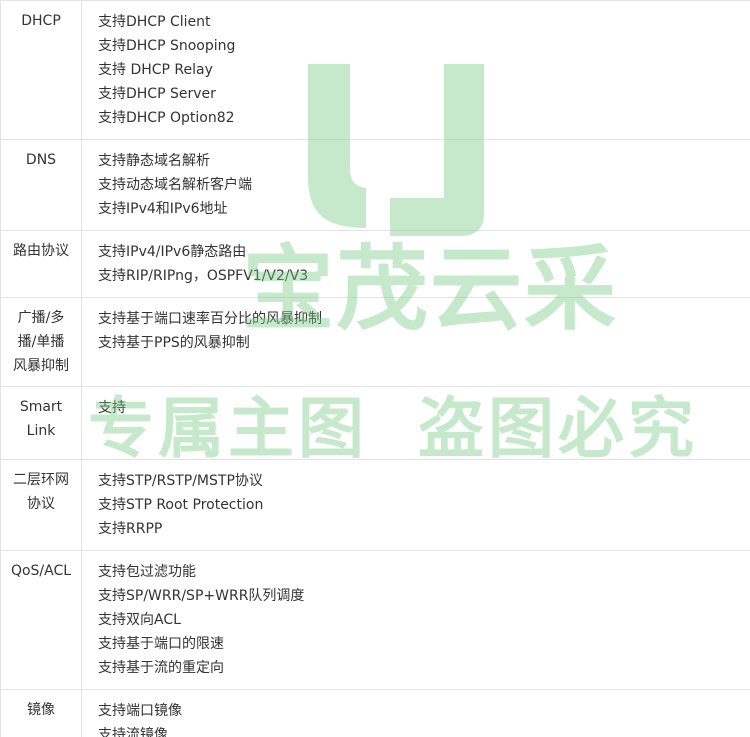  I want to click on row-label: DHCP, so click(41, 21).